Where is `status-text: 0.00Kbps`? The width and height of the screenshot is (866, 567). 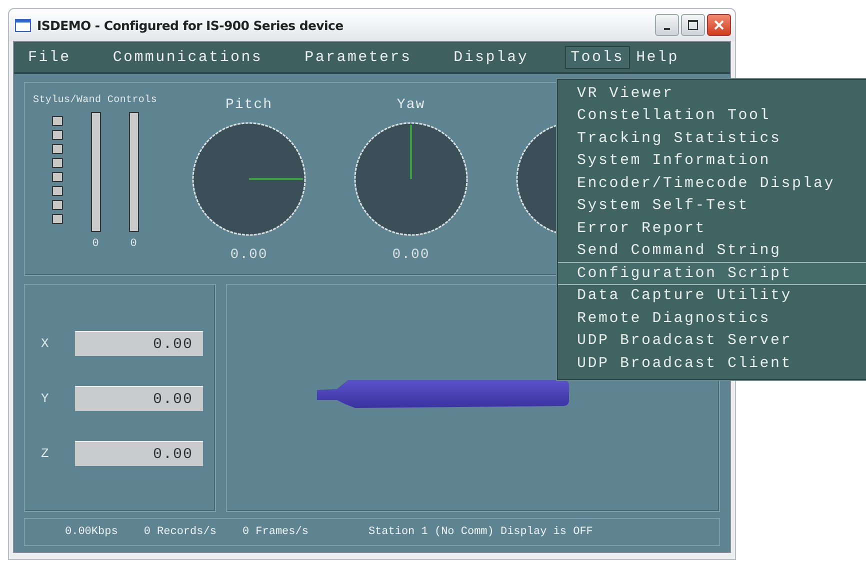 status-text: 0.00Kbps is located at coordinates (91, 532).